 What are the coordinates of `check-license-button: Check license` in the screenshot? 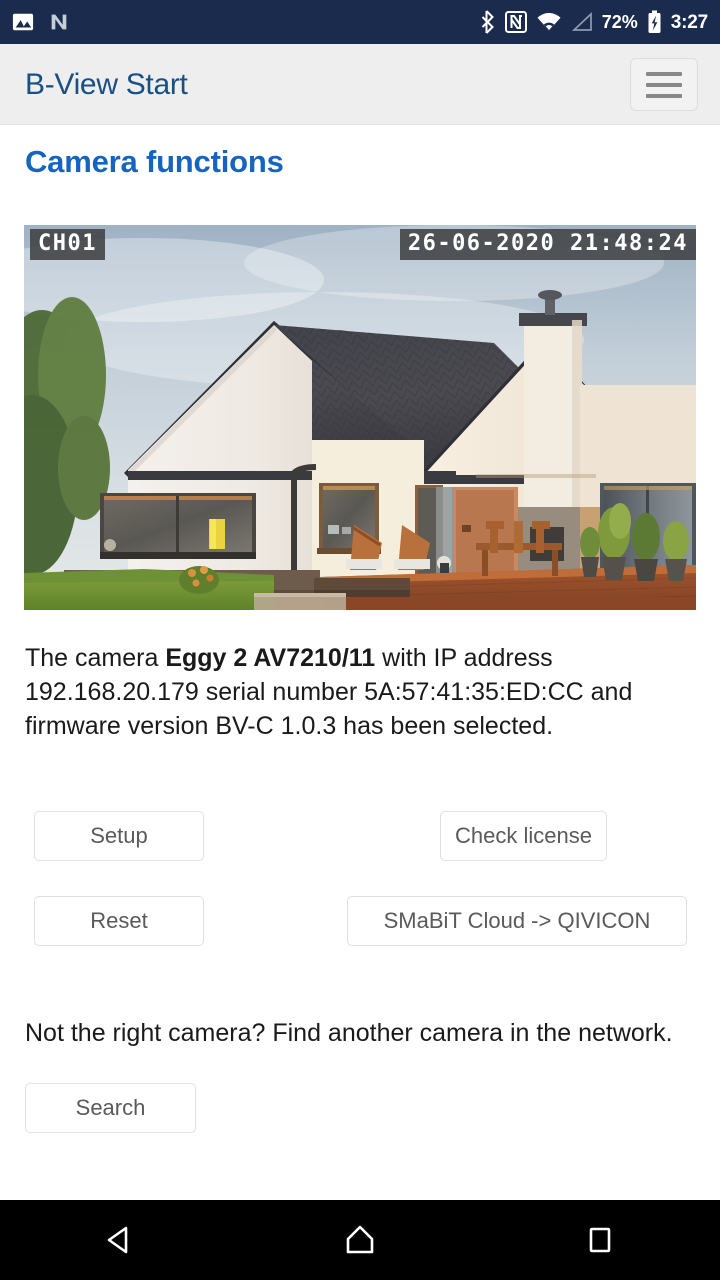 It's located at (523, 836).